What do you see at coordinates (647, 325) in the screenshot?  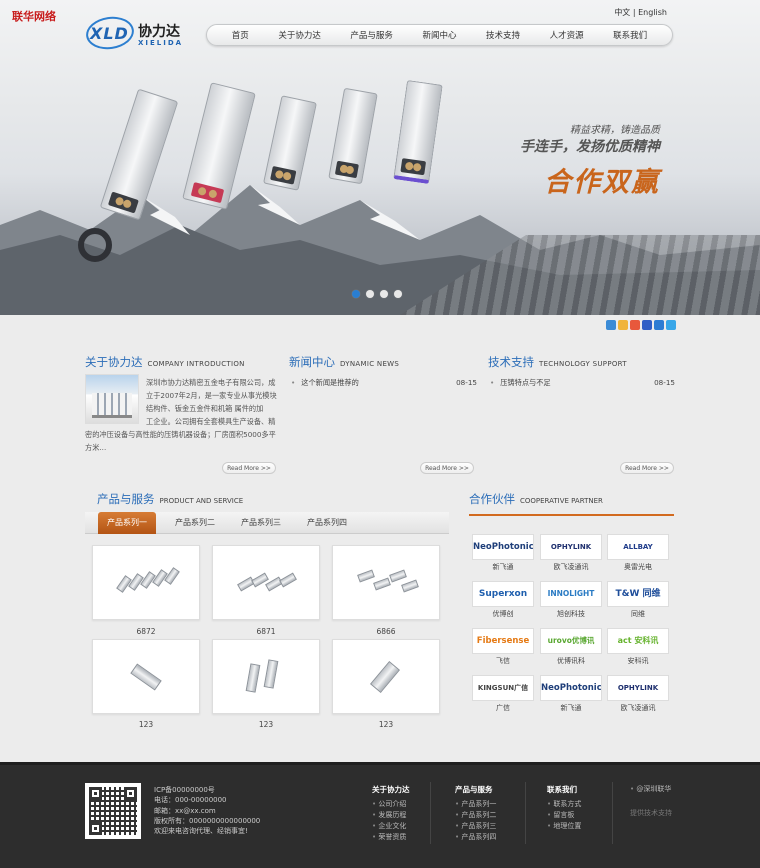 I see `baidu-icon` at bounding box center [647, 325].